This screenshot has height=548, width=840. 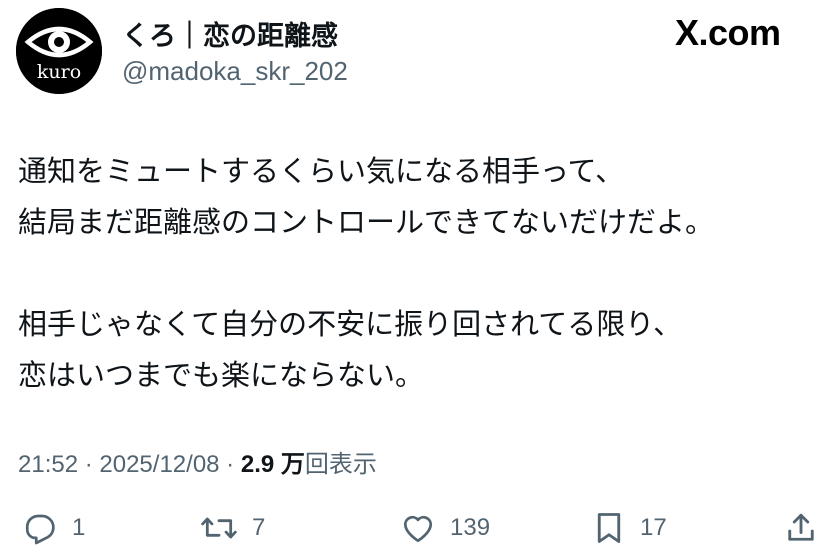 I want to click on like-button: 139, so click(x=445, y=528).